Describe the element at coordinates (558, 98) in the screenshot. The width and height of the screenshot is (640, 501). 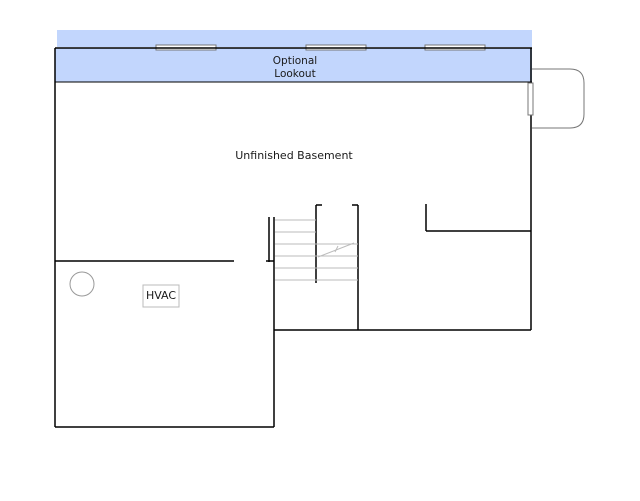
I see `side-deck-outline` at that location.